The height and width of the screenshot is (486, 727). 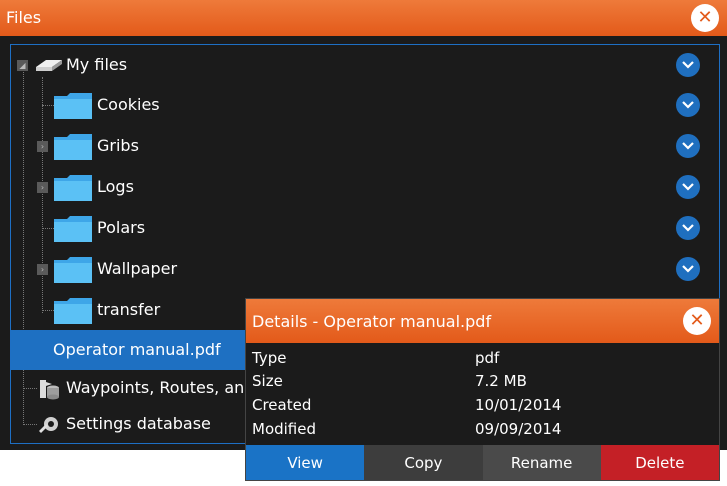 I want to click on tree-item-label: My files, so click(x=97, y=64).